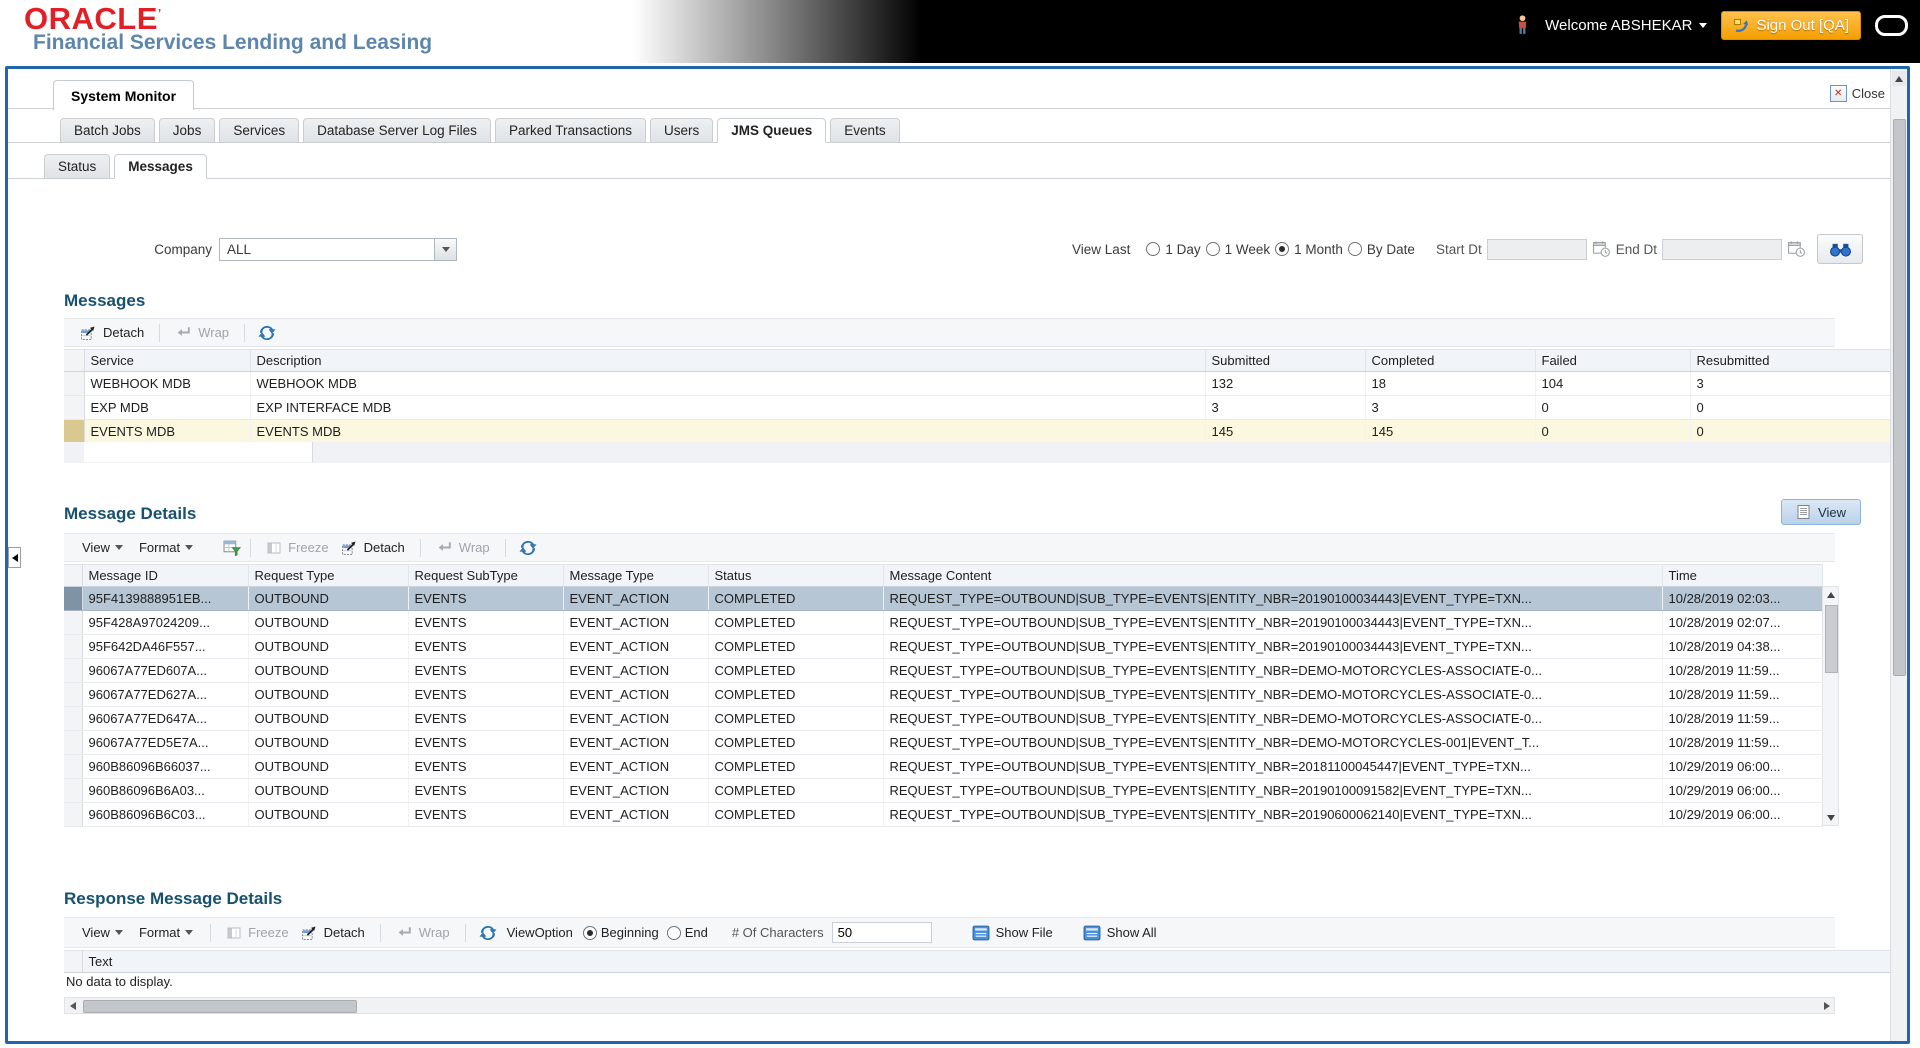 Image resolution: width=1920 pixels, height=1048 pixels. I want to click on cell-submitted: 132, so click(1285, 383).